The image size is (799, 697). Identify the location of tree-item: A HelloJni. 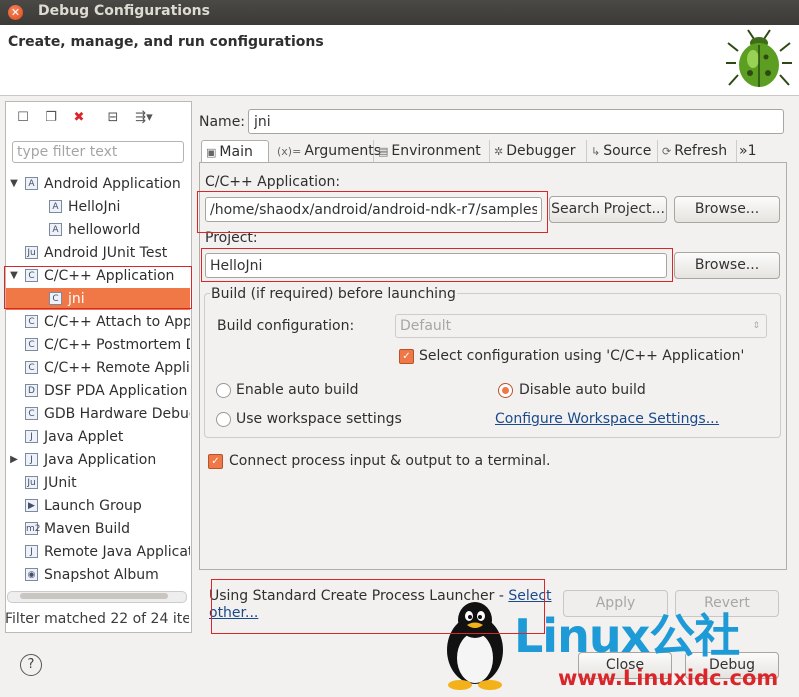
(98, 207).